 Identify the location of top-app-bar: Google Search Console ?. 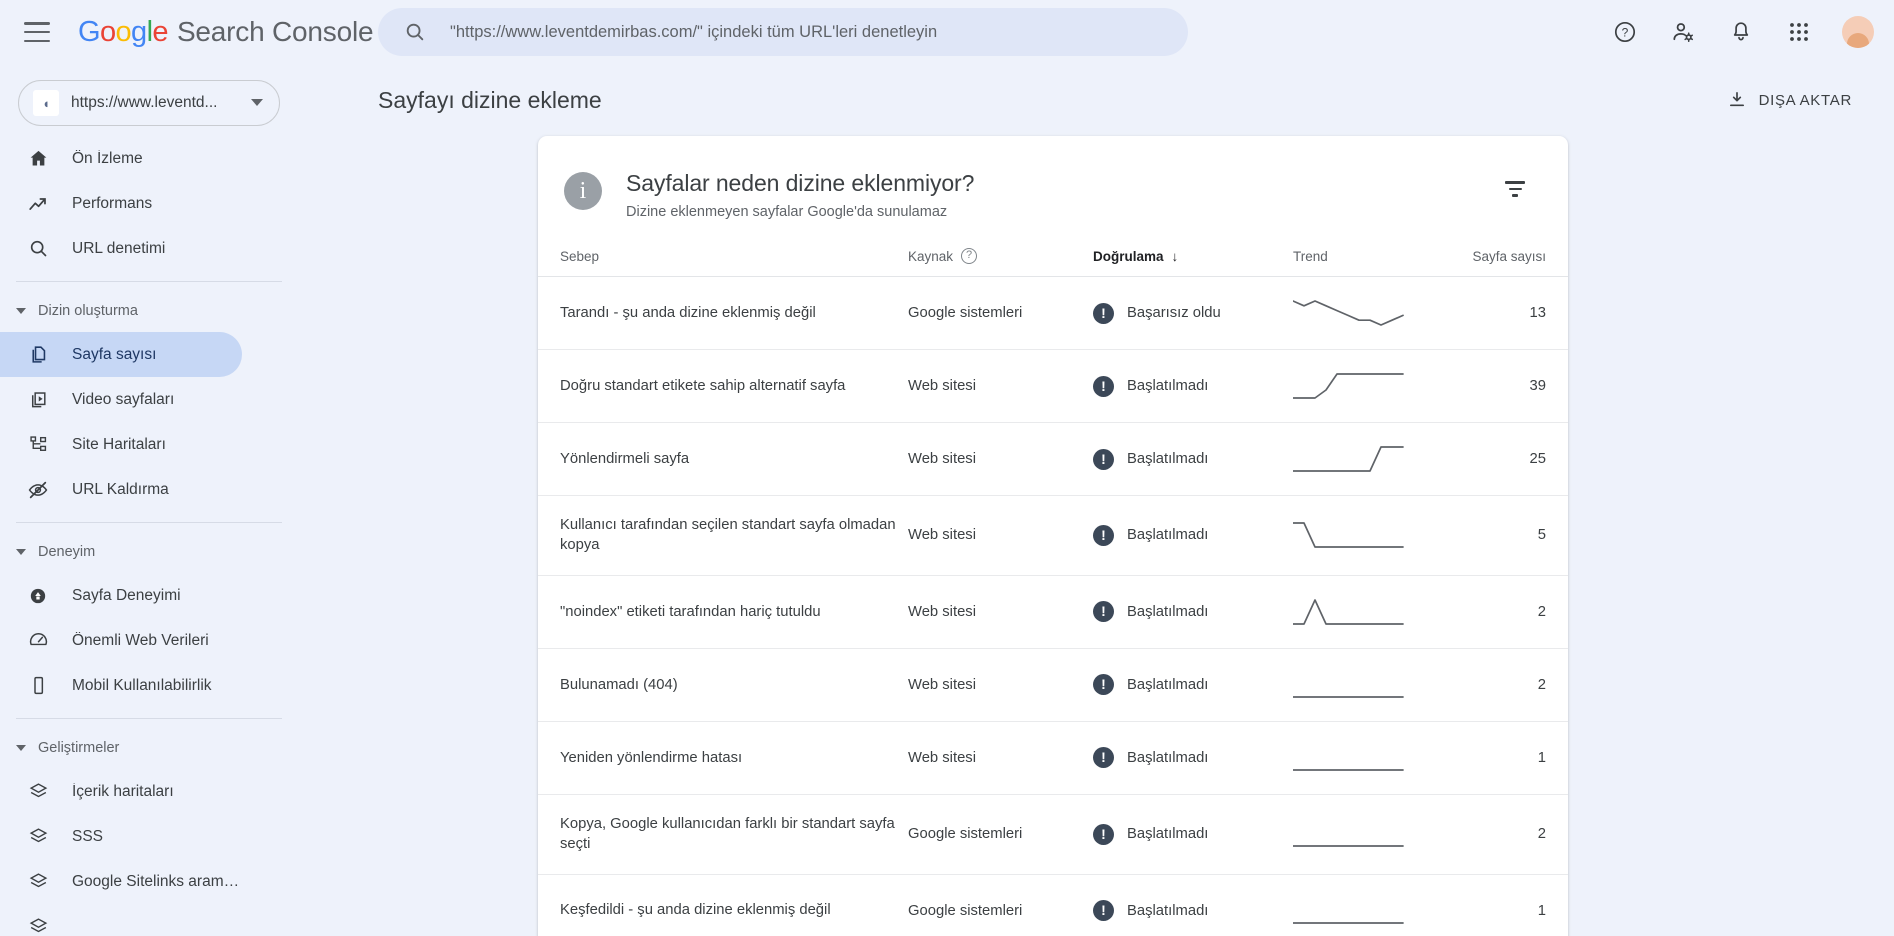
(947, 32).